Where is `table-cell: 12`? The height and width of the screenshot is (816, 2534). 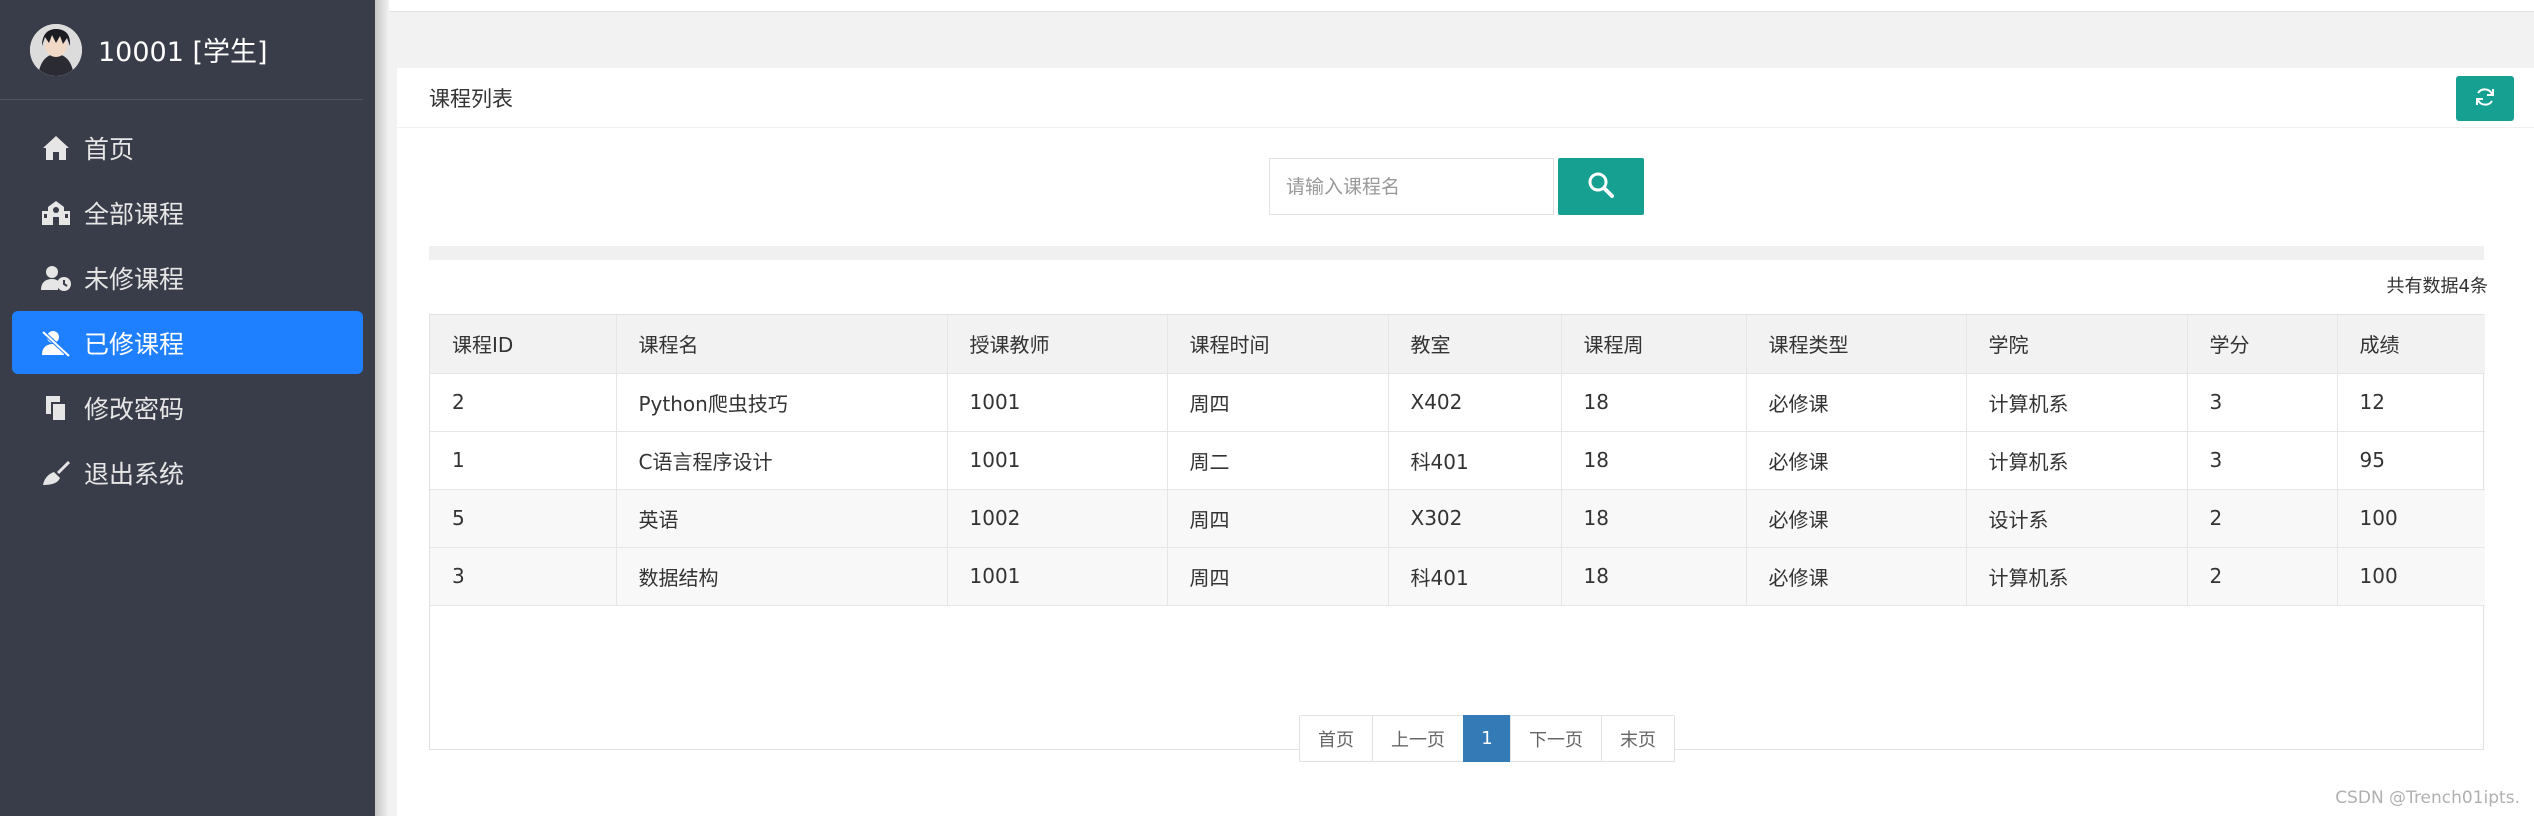 table-cell: 12 is located at coordinates (2410, 402).